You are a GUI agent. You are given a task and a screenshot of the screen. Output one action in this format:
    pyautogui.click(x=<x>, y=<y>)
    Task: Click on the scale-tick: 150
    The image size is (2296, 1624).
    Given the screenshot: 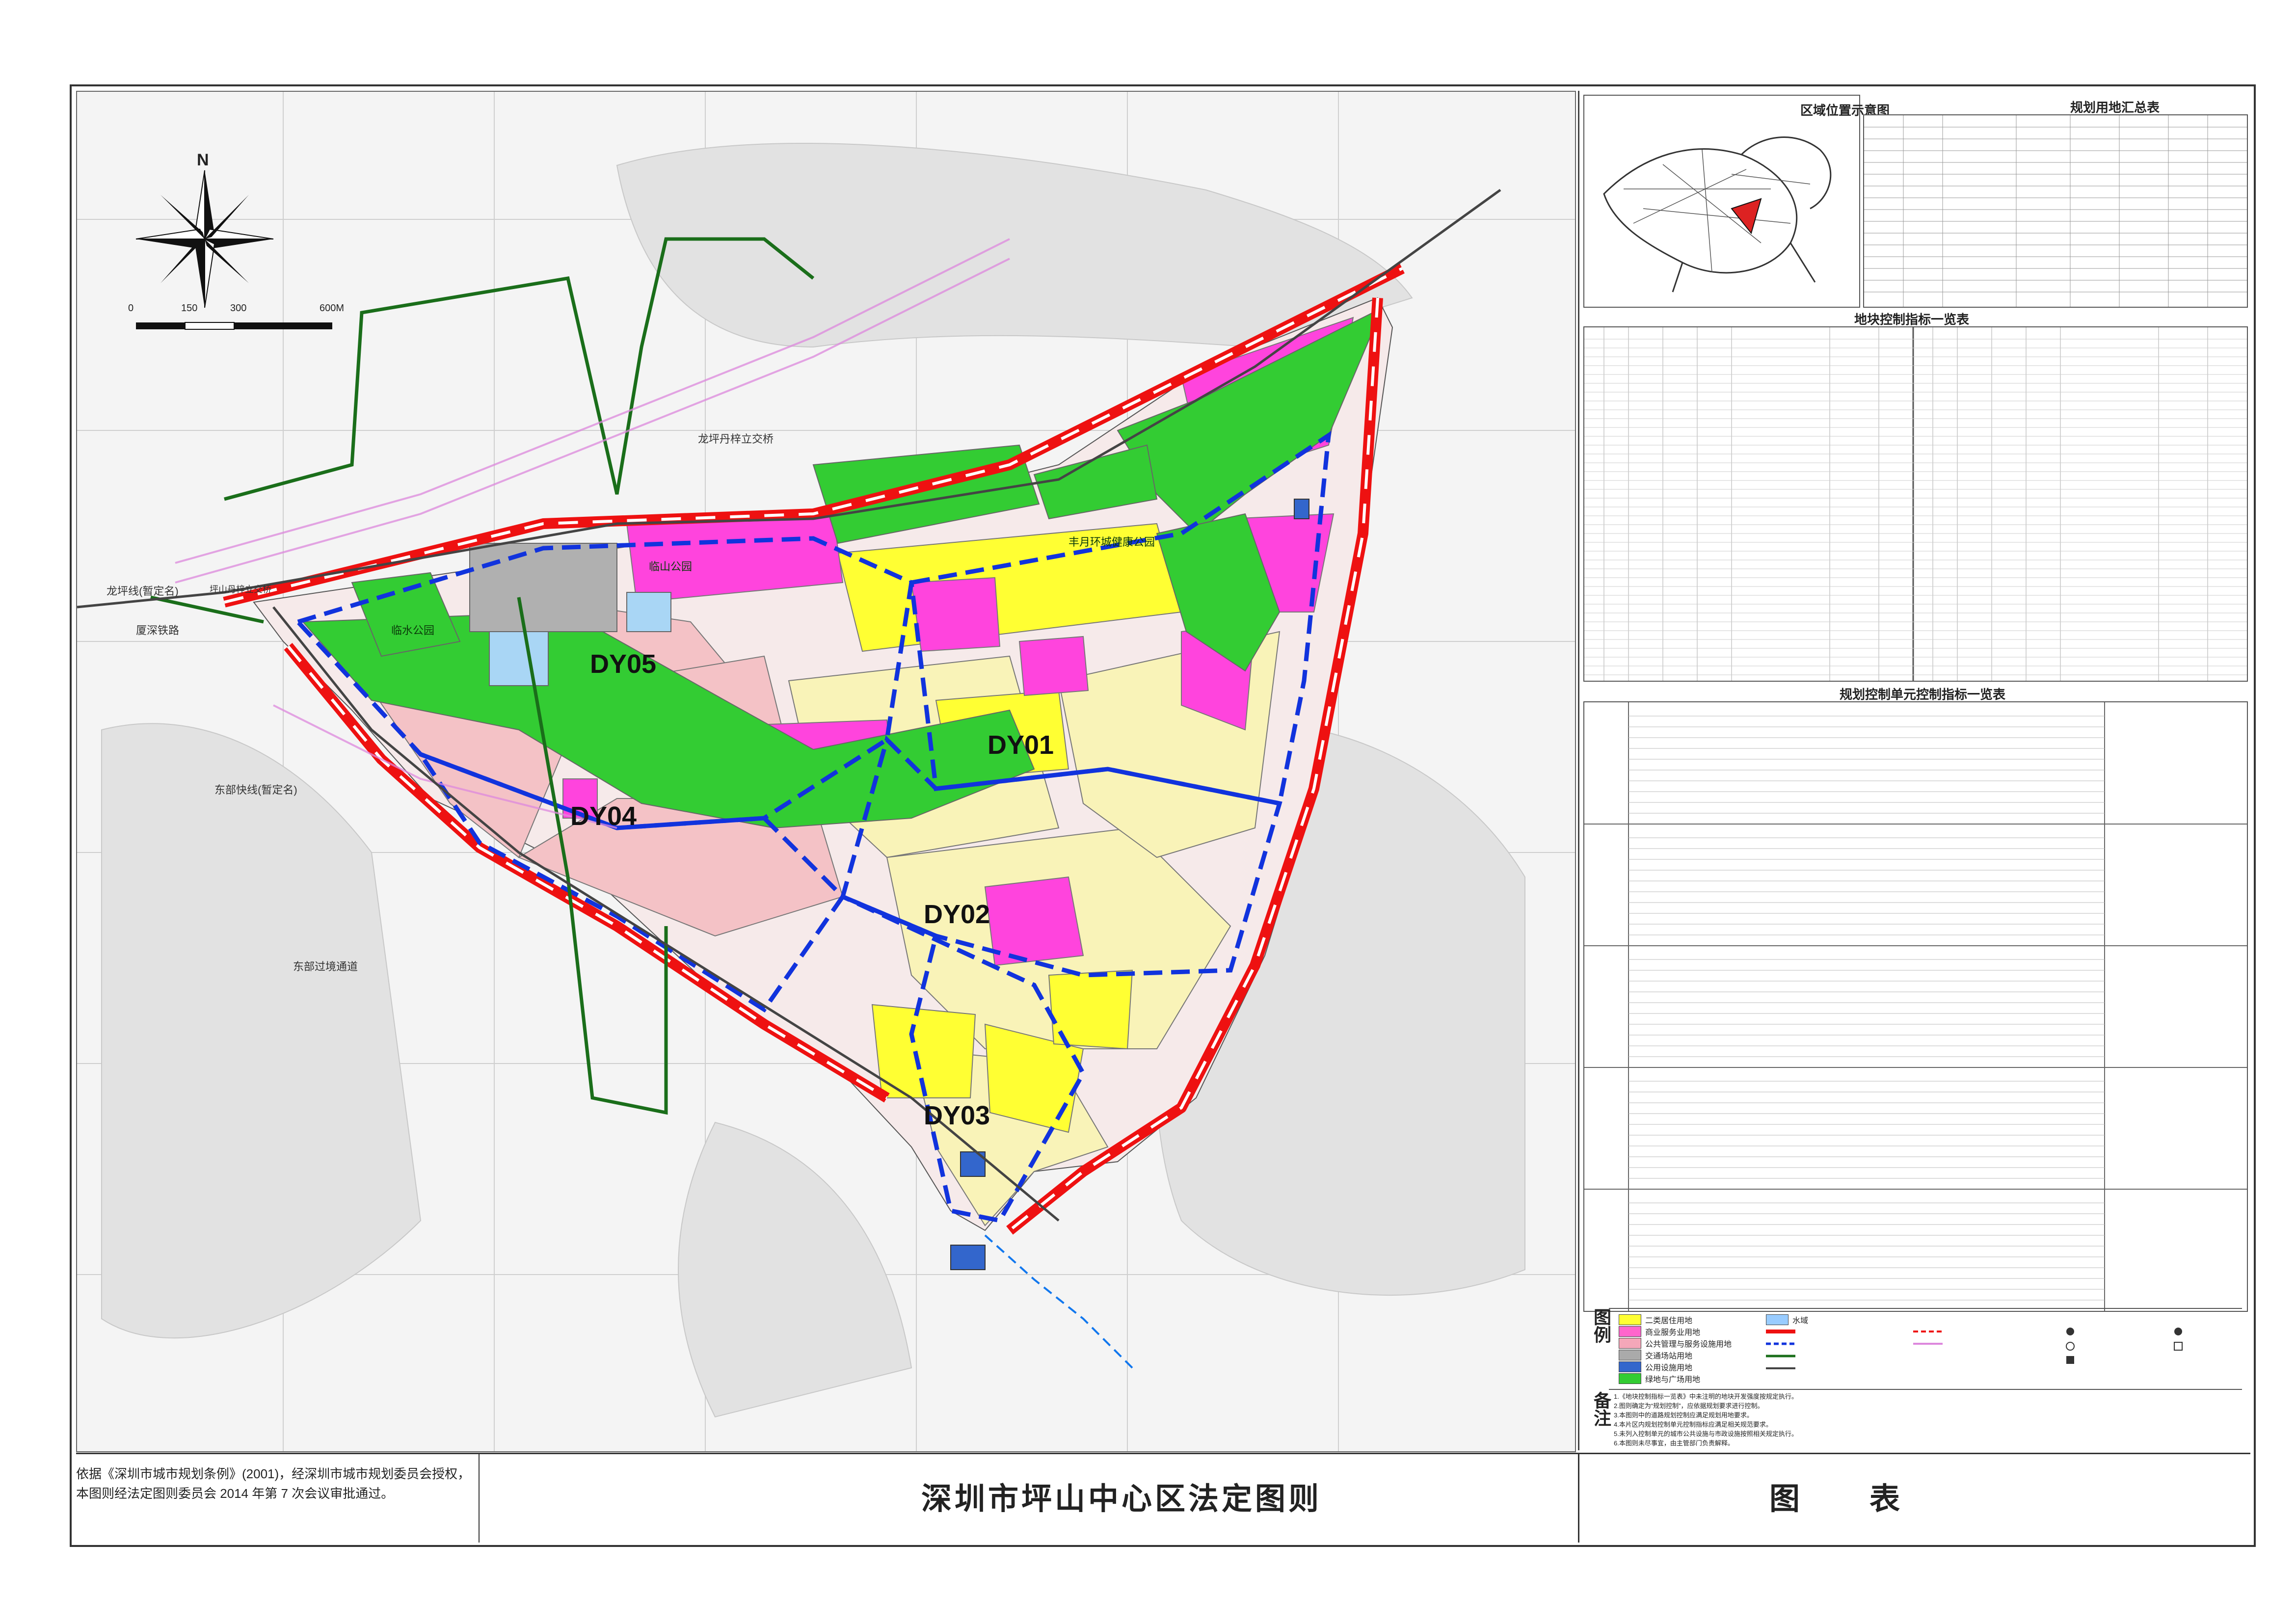 What is the action you would take?
    pyautogui.click(x=189, y=308)
    